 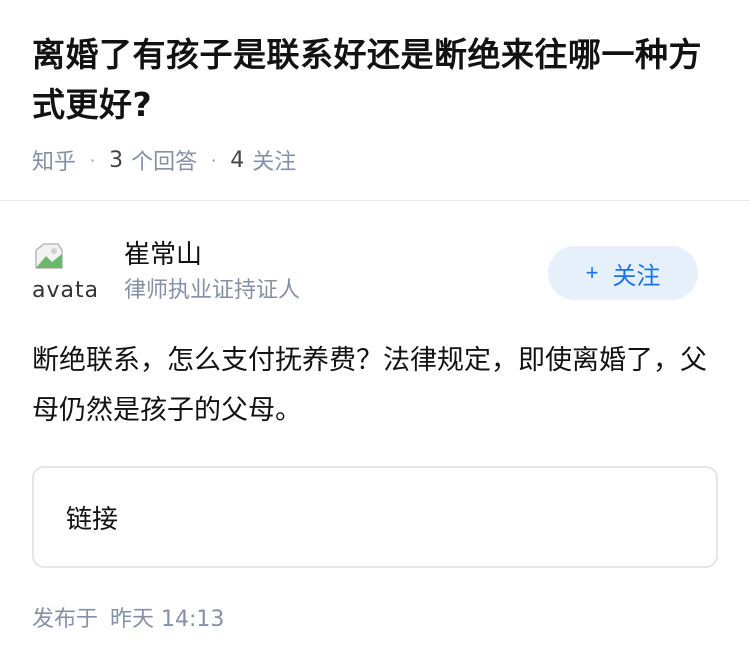 I want to click on publish-prefix: 发布于, so click(x=65, y=619).